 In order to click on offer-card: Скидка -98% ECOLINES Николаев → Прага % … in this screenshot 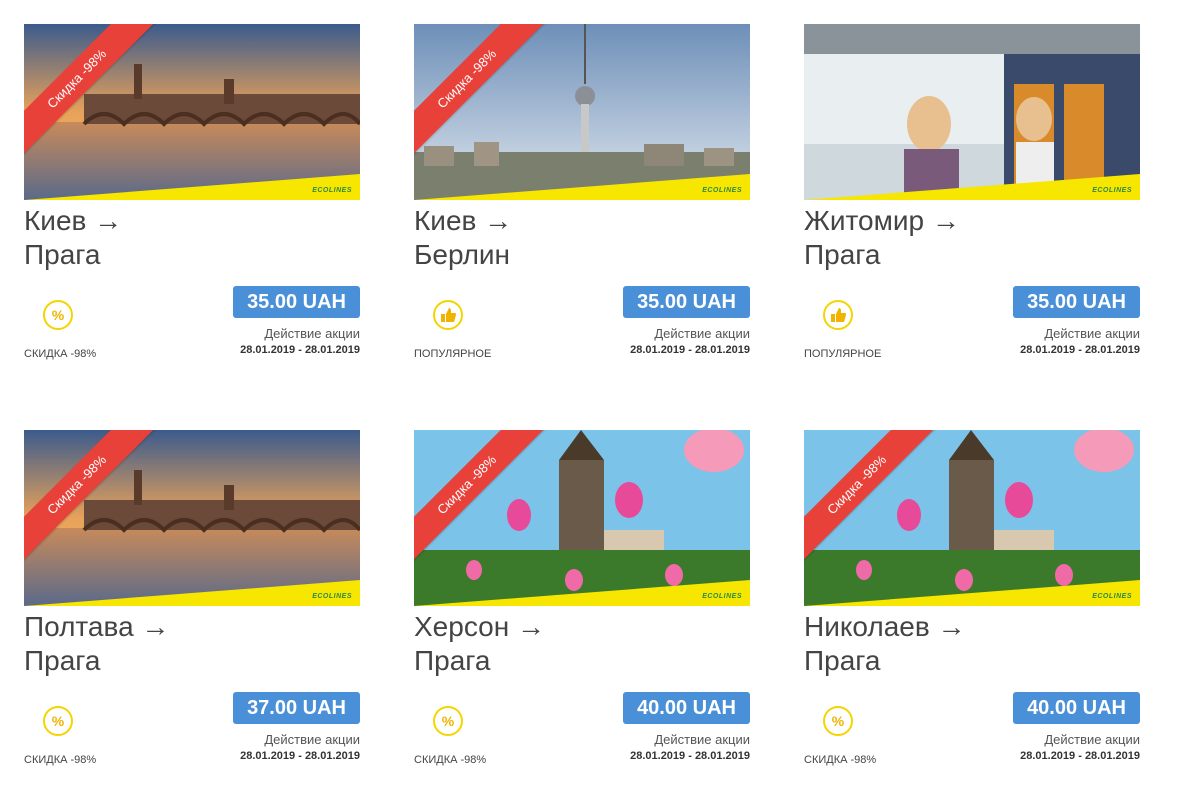, I will do `click(972, 610)`.